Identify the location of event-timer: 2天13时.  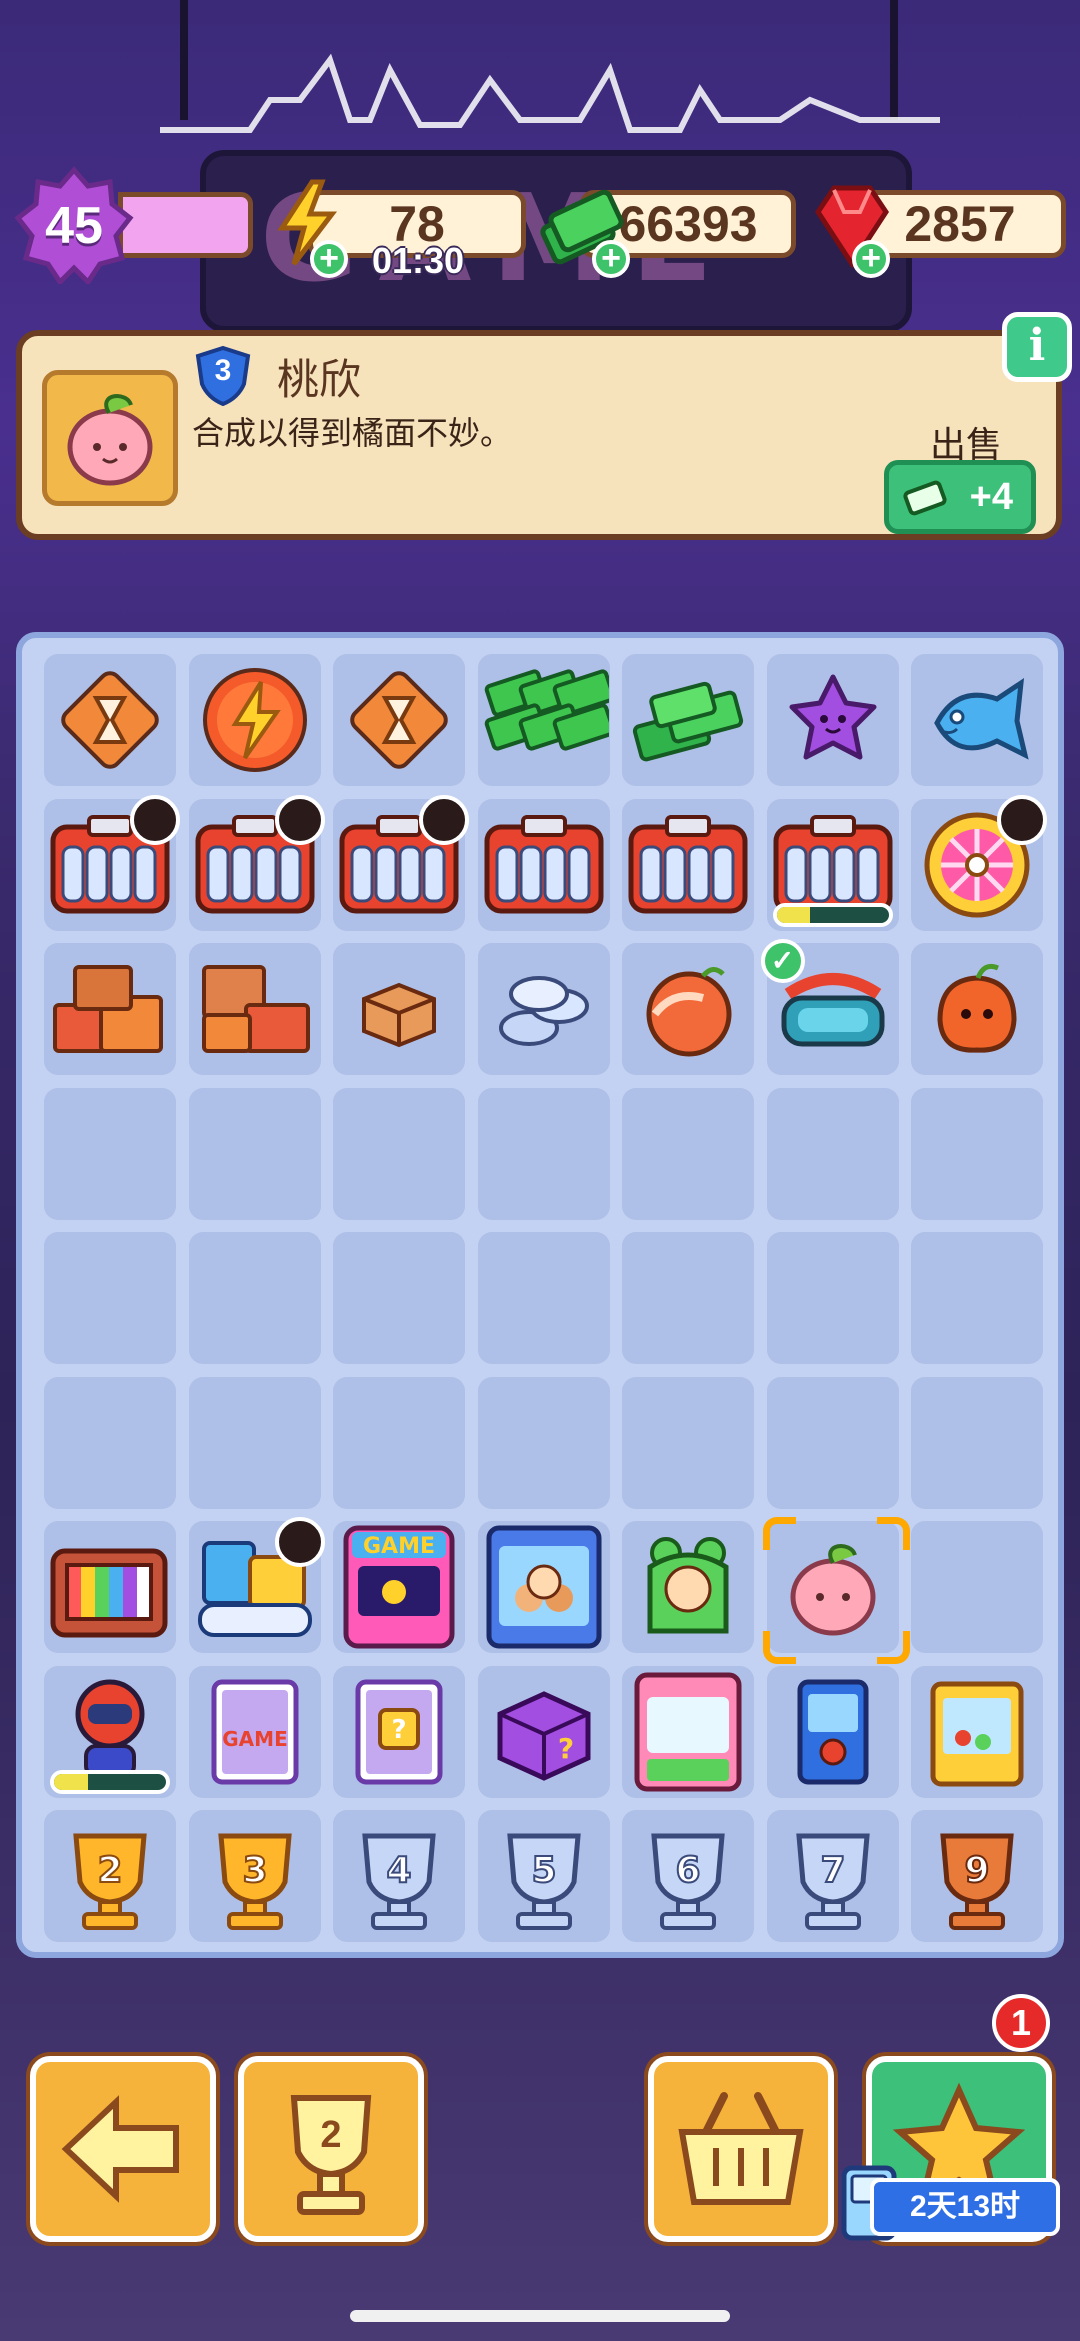
(965, 2207).